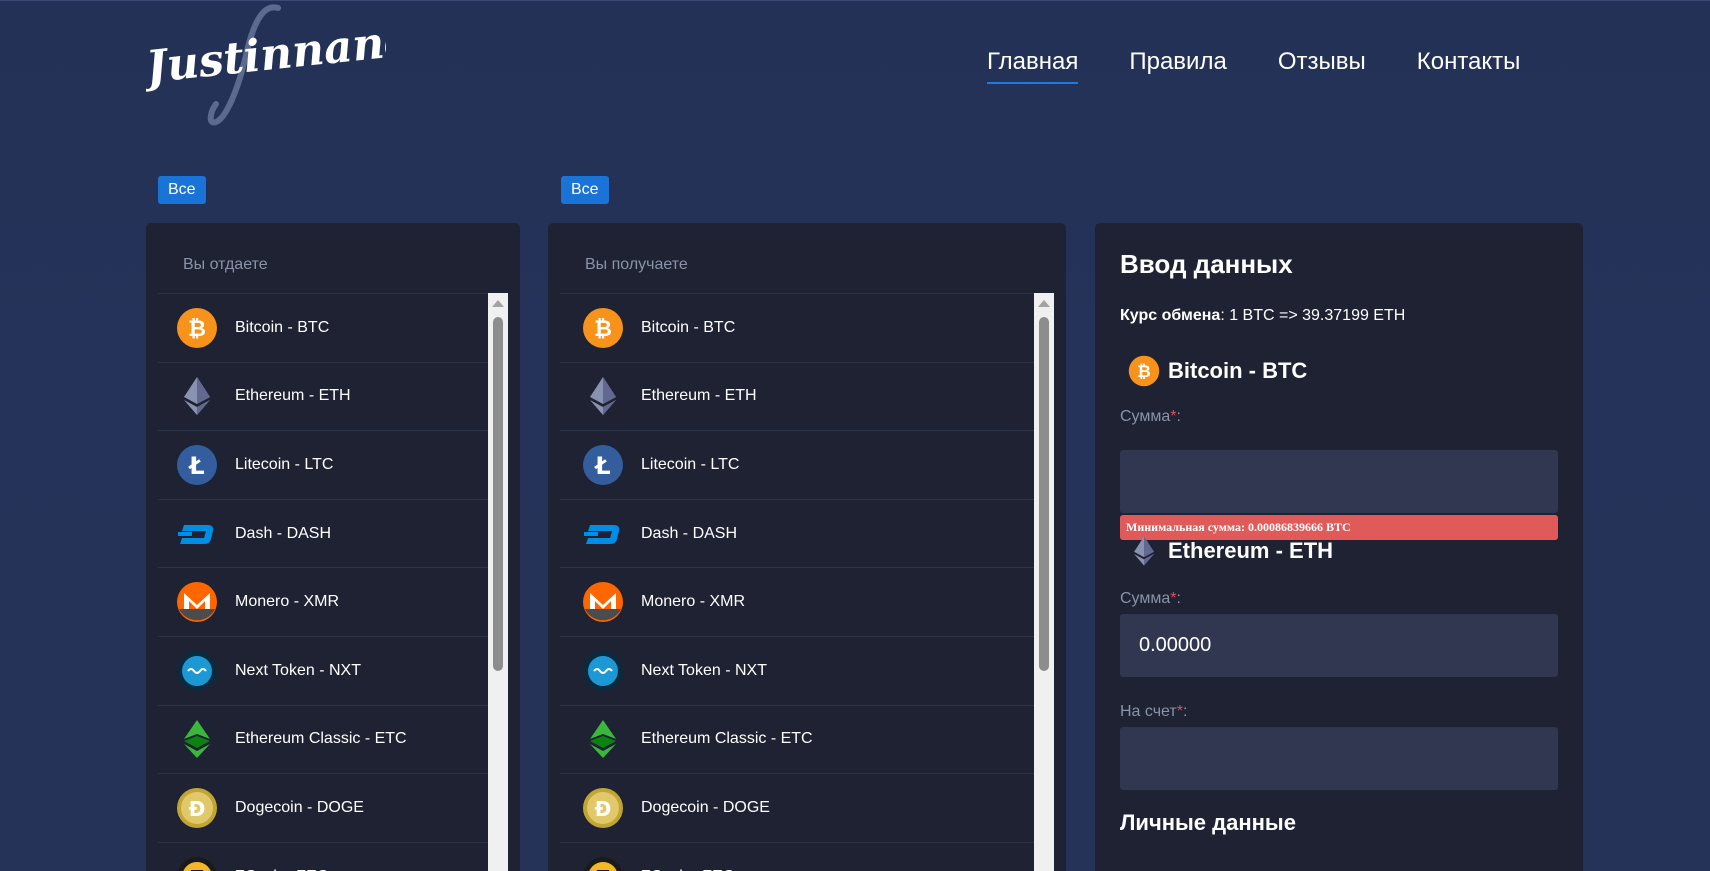  I want to click on to-currency-name: Ethereum - ETH, so click(1251, 550).